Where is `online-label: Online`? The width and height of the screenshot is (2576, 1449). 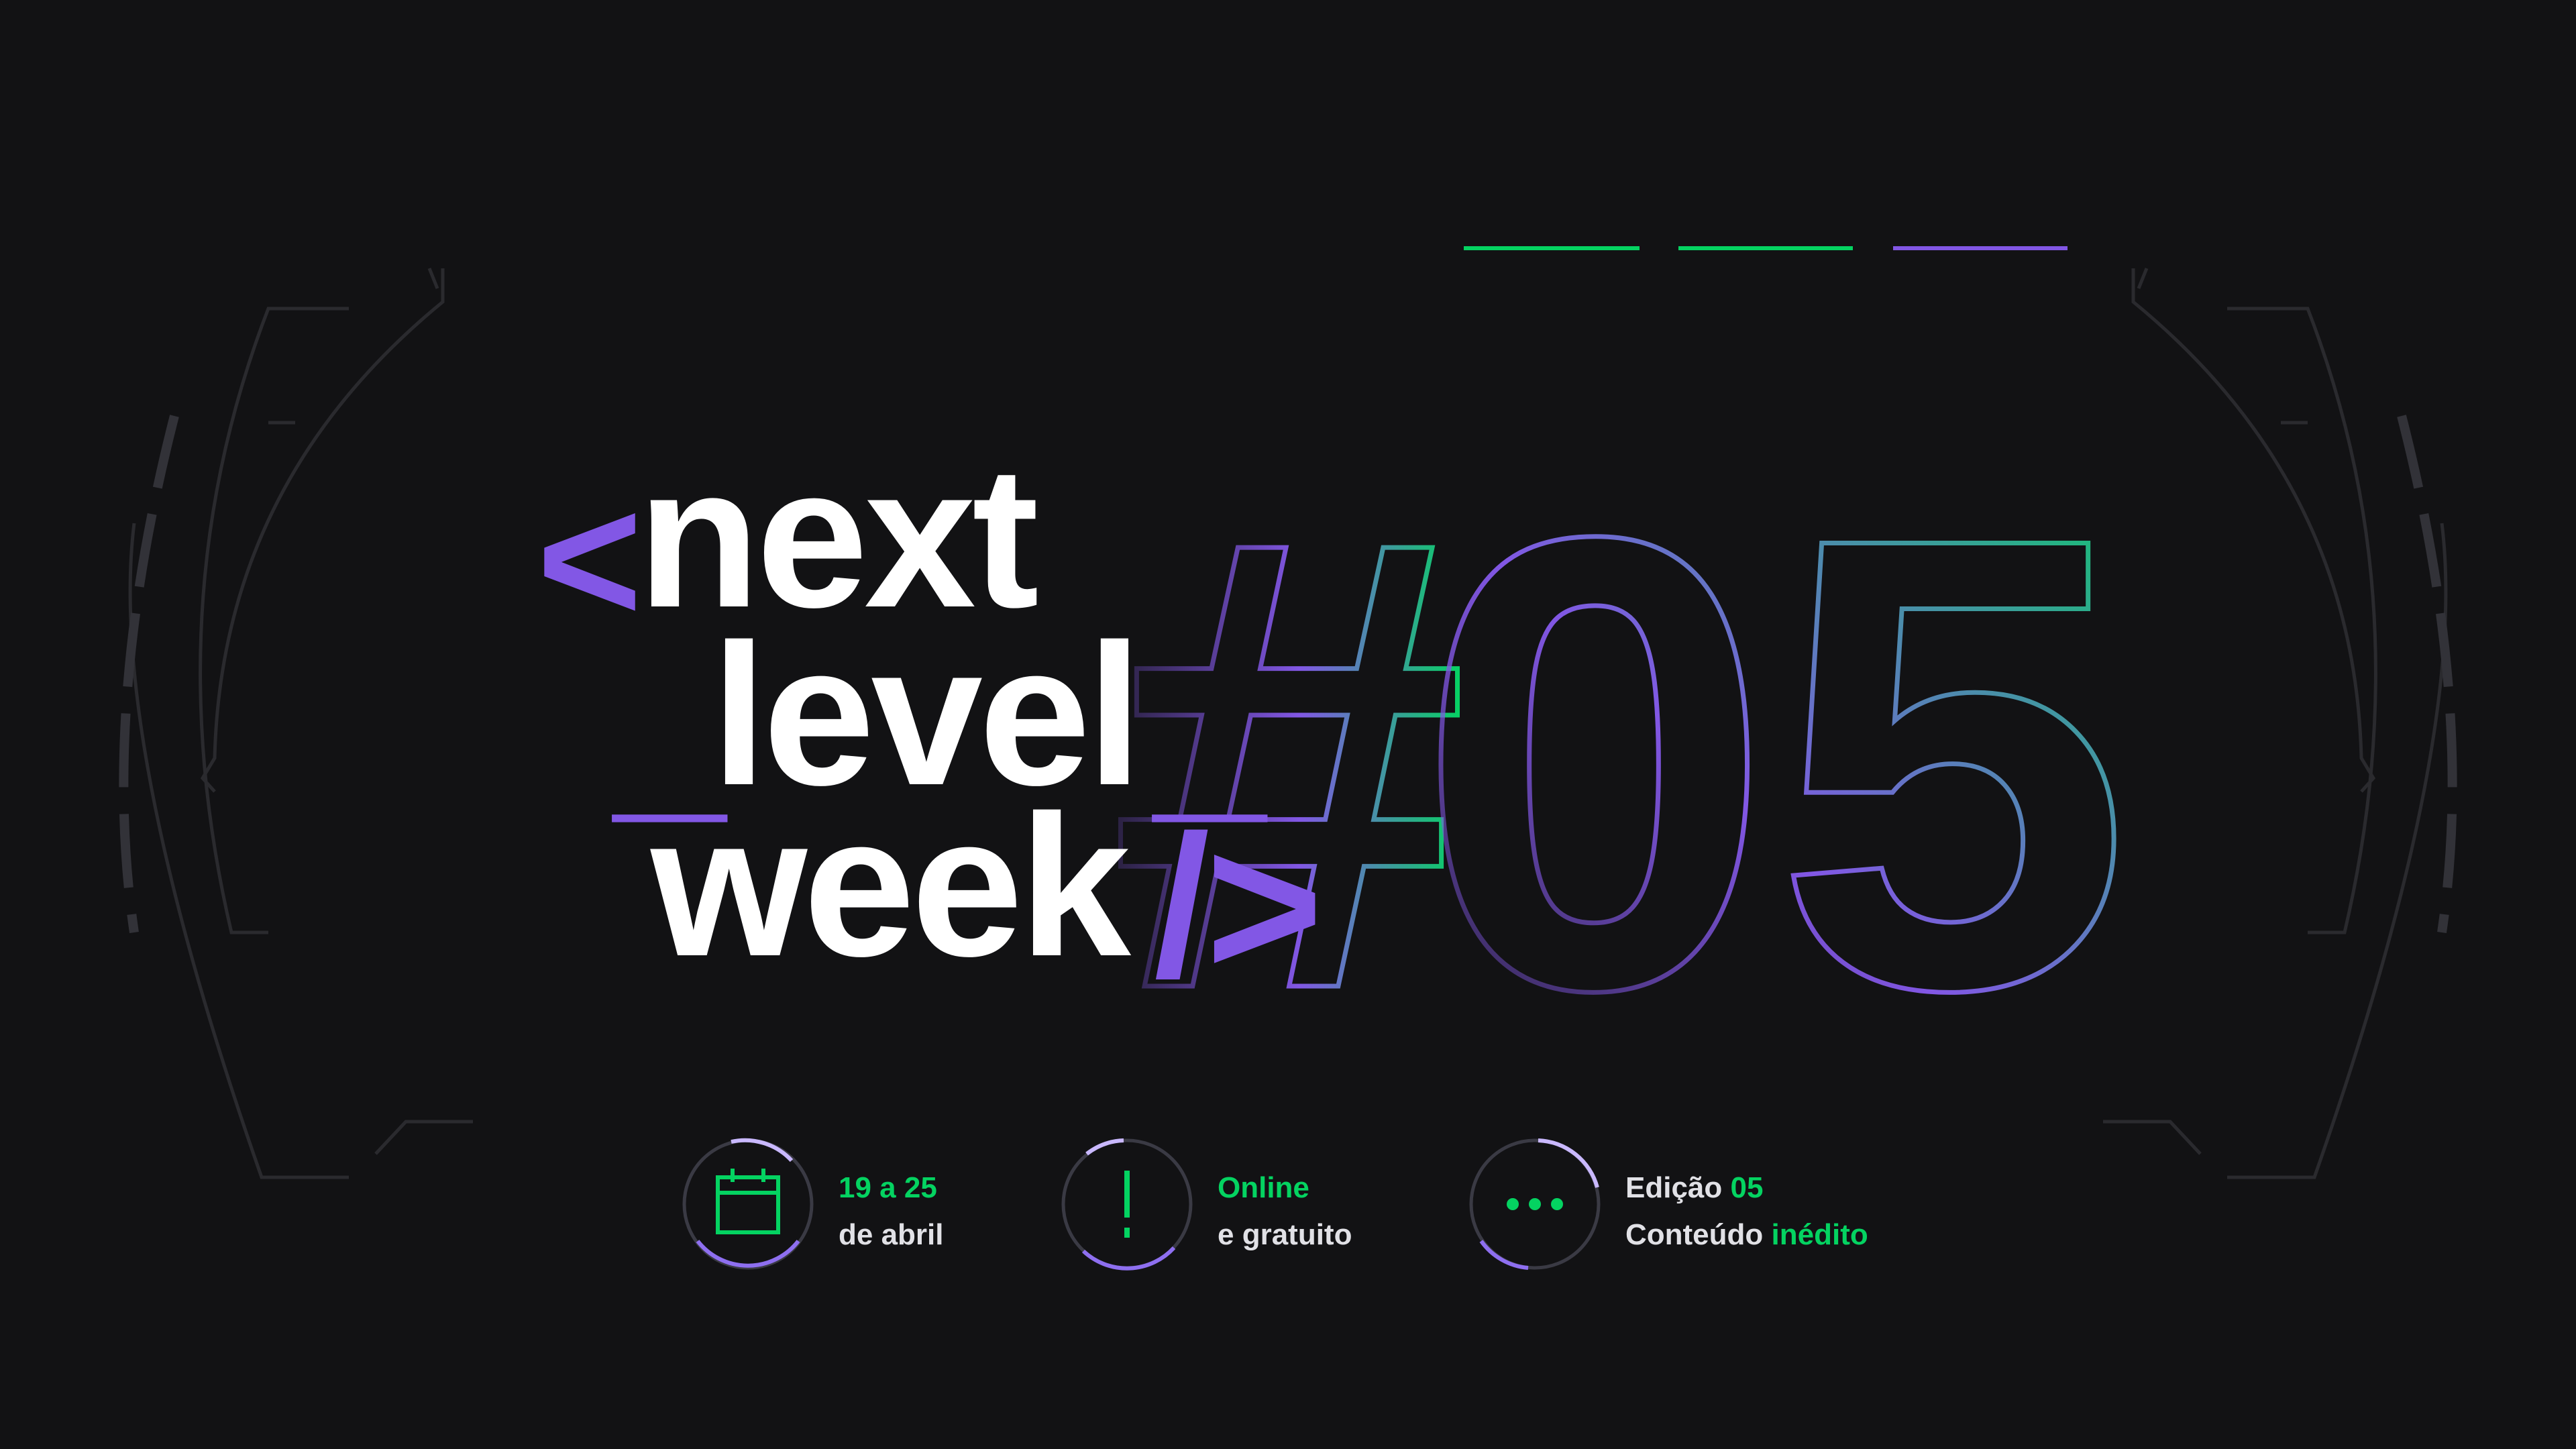 online-label: Online is located at coordinates (1263, 1187).